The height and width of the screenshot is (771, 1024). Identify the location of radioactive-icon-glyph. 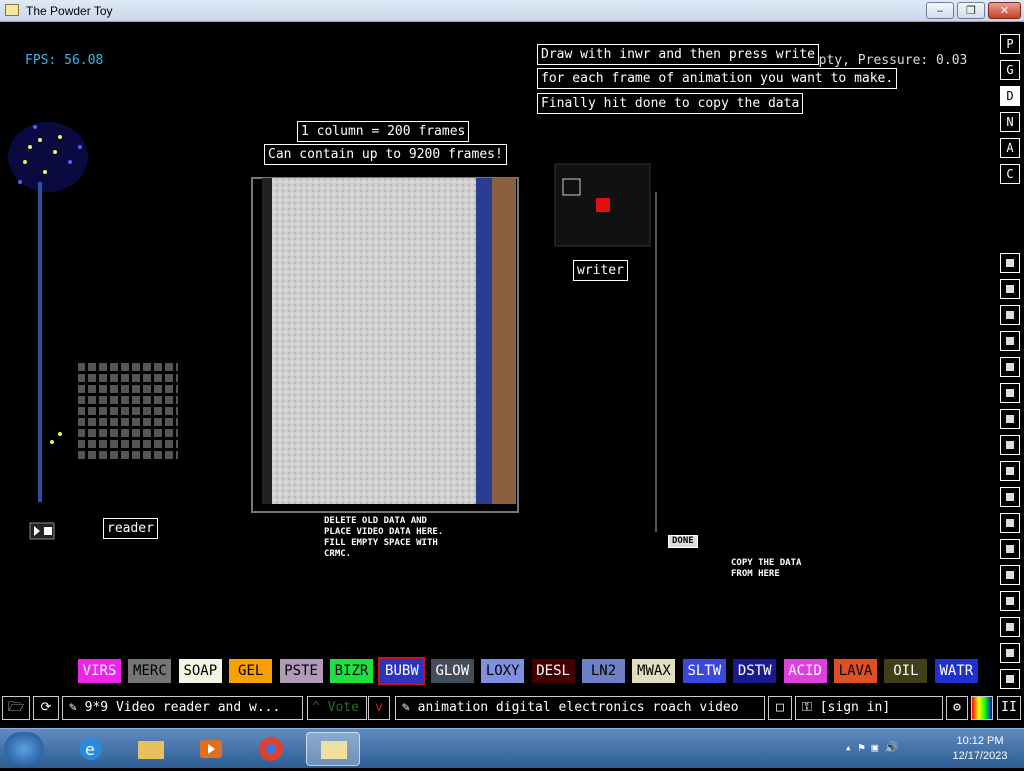
(1010, 523).